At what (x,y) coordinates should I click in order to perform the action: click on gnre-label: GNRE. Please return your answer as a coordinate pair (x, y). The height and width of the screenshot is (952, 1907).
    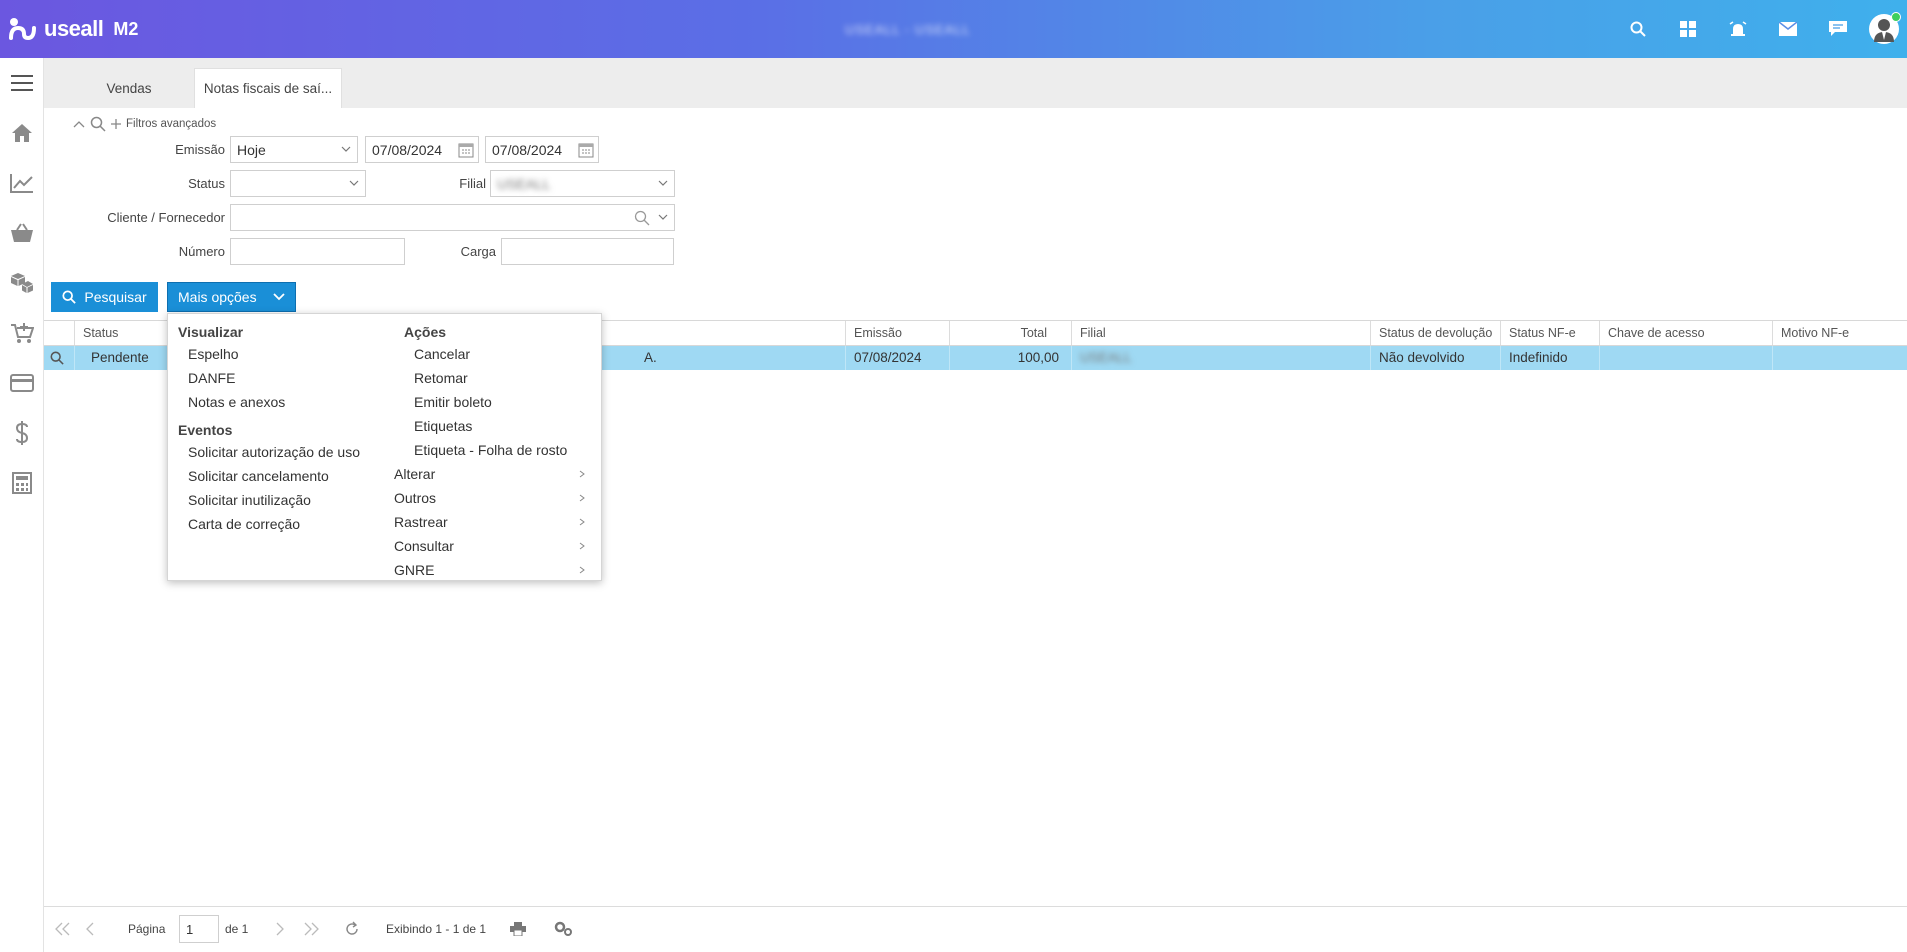
    Looking at the image, I should click on (414, 570).